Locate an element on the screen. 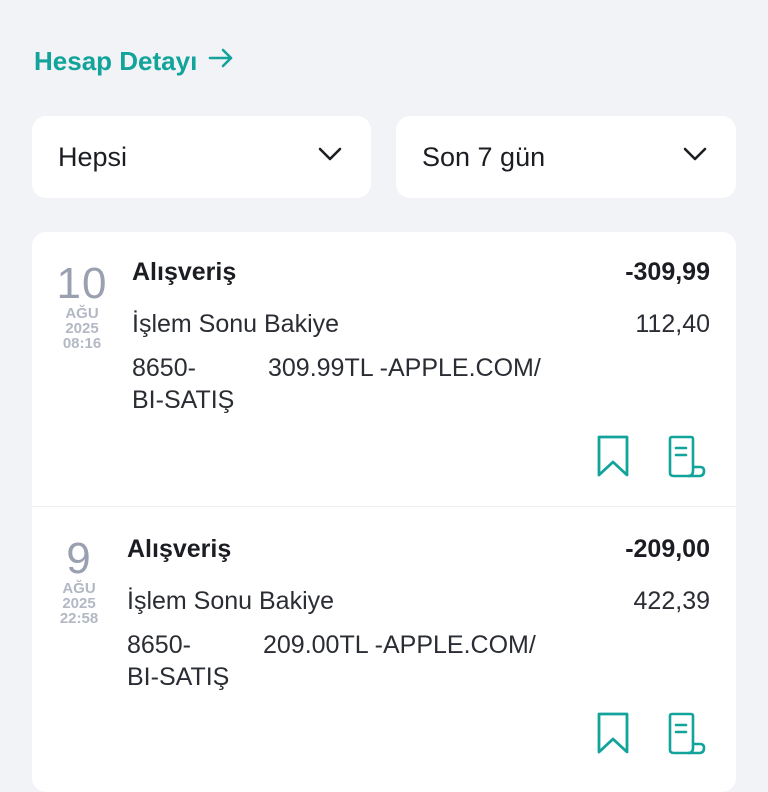 This screenshot has height=792, width=768. transaction-type-value: Hepsi is located at coordinates (93, 156).